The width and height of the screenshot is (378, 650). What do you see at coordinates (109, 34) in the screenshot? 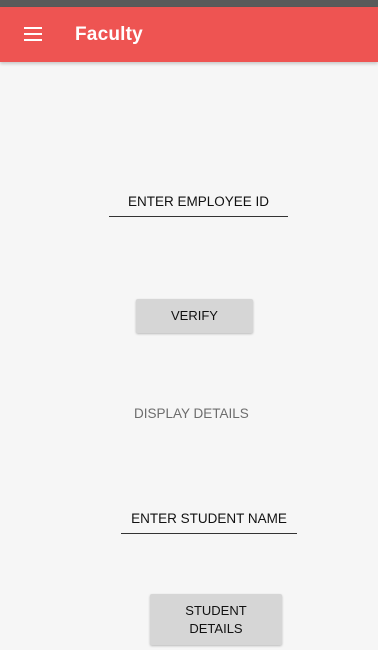
I see `page-title: Faculty` at bounding box center [109, 34].